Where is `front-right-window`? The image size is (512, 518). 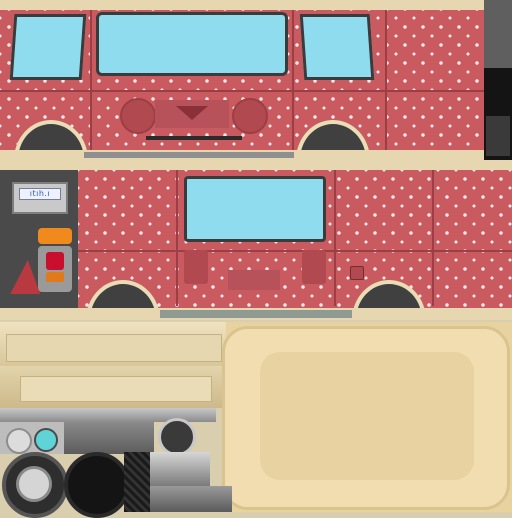
front-right-window is located at coordinates (337, 47).